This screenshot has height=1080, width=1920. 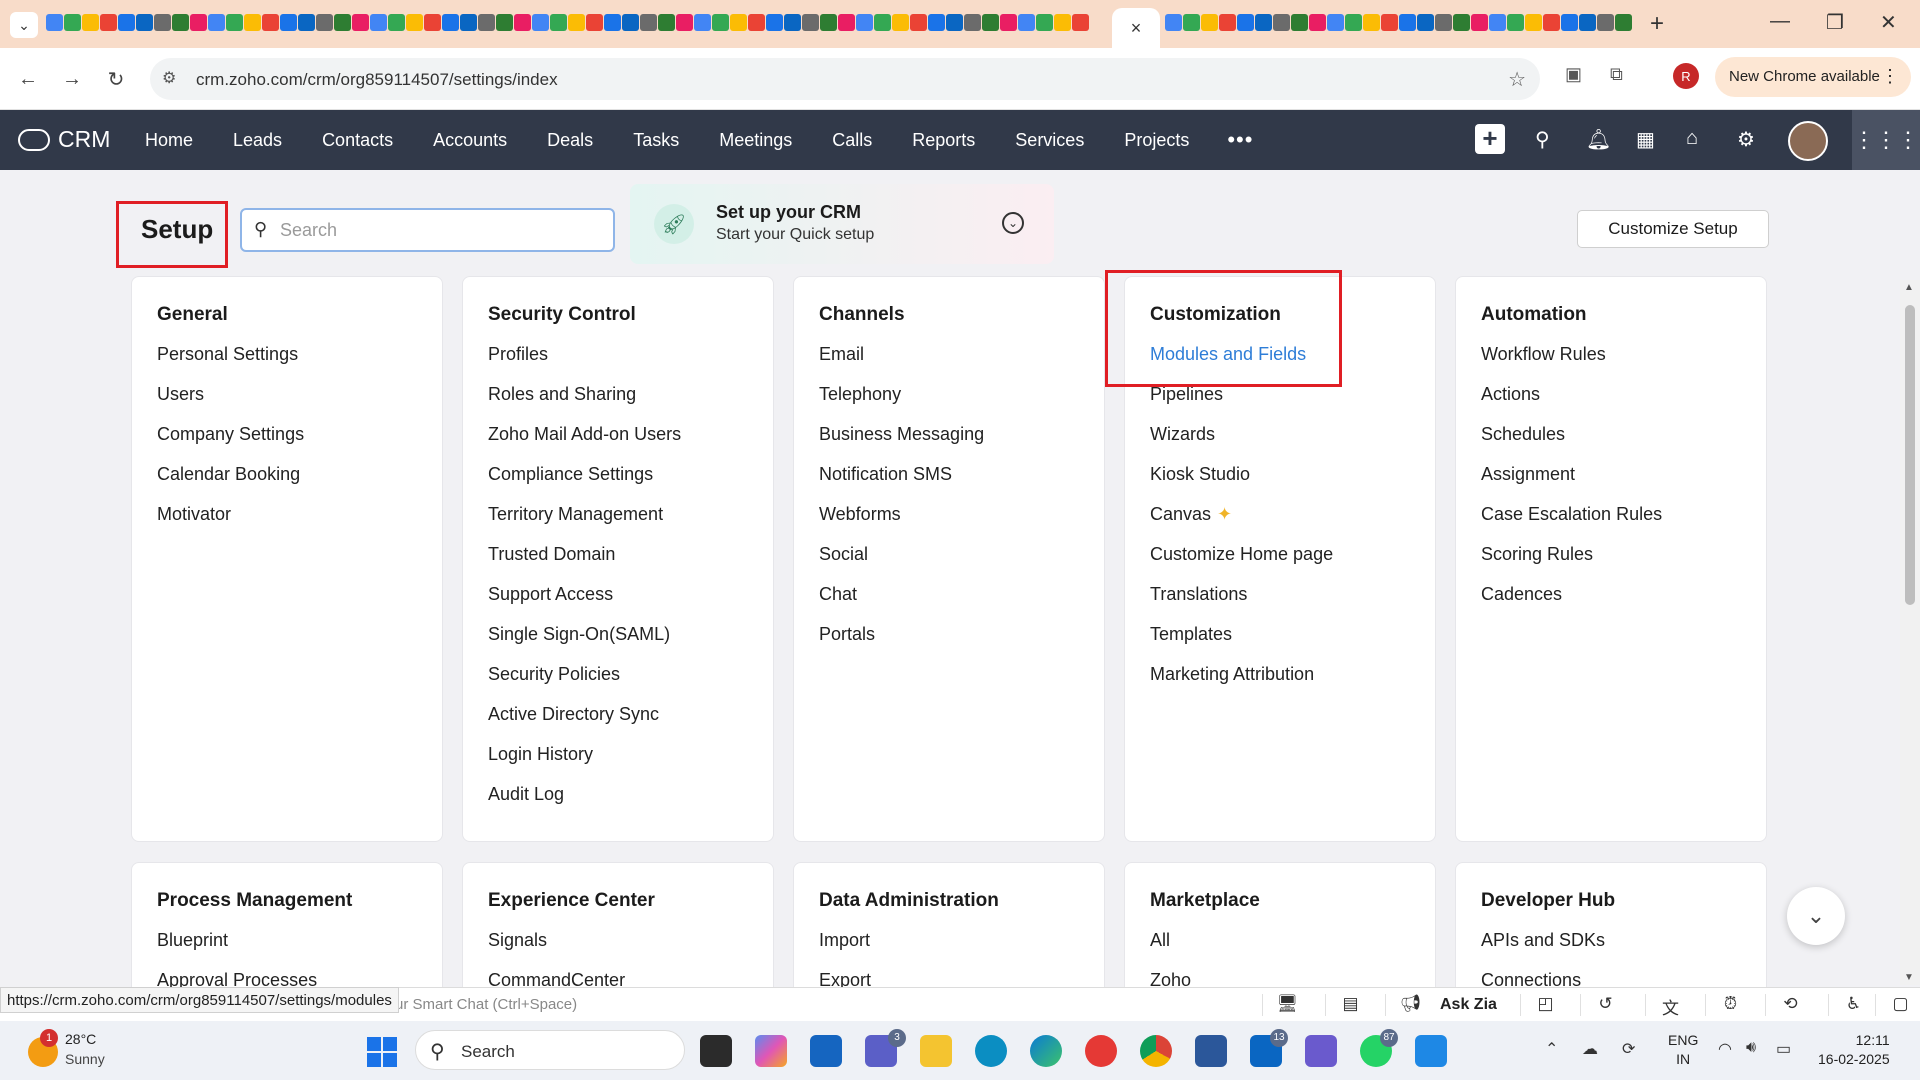 What do you see at coordinates (237, 950) in the screenshot?
I see `setup-link: Blueprint` at bounding box center [237, 950].